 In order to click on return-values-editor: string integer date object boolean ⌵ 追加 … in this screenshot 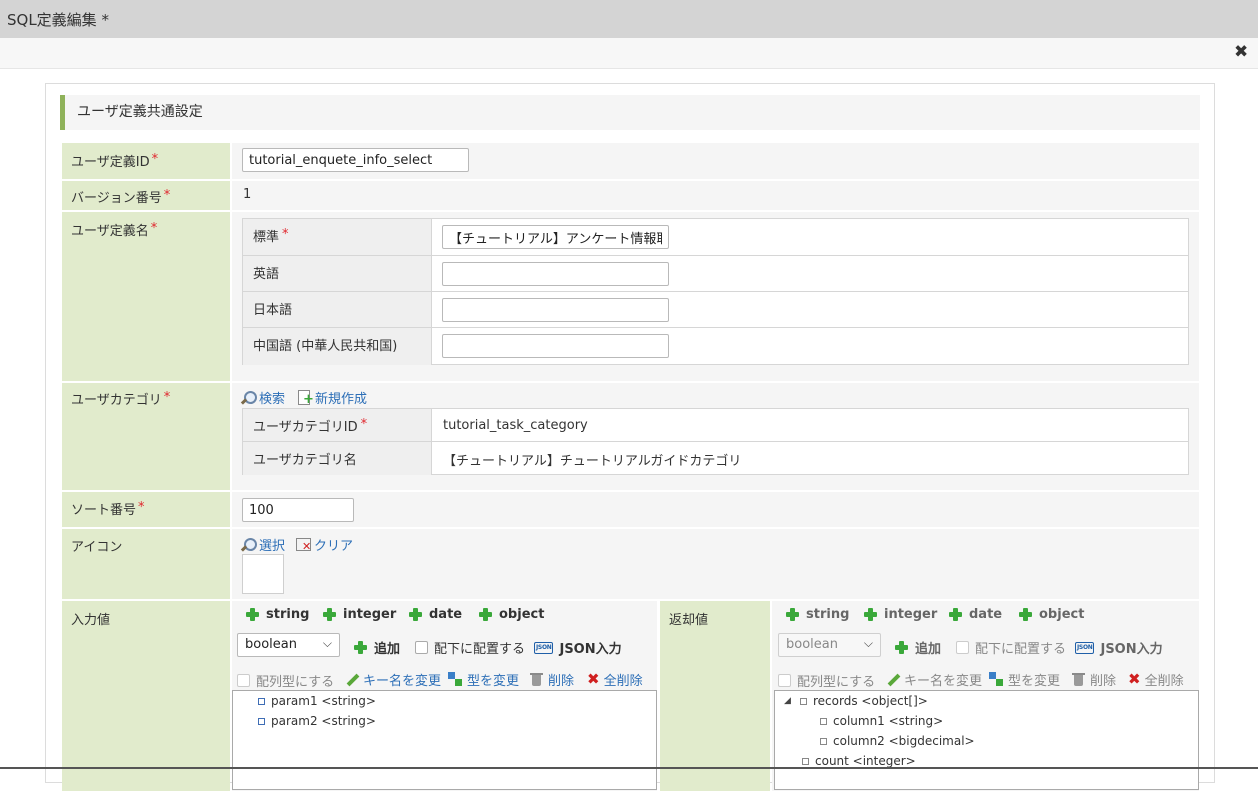, I will do `click(985, 696)`.